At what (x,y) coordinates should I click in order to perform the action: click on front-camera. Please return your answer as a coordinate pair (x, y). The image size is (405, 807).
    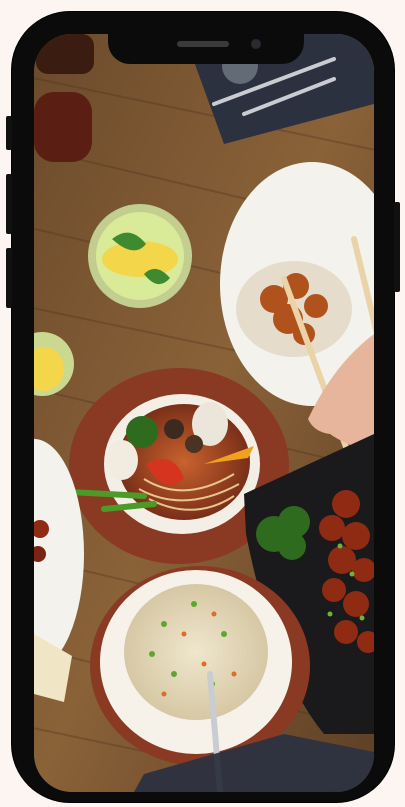
    Looking at the image, I should click on (256, 44).